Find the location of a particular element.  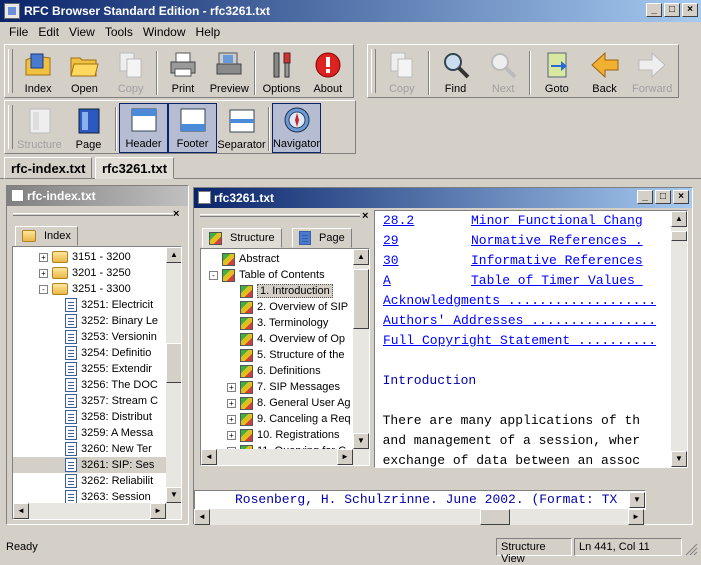

close-button: × is located at coordinates (690, 10).